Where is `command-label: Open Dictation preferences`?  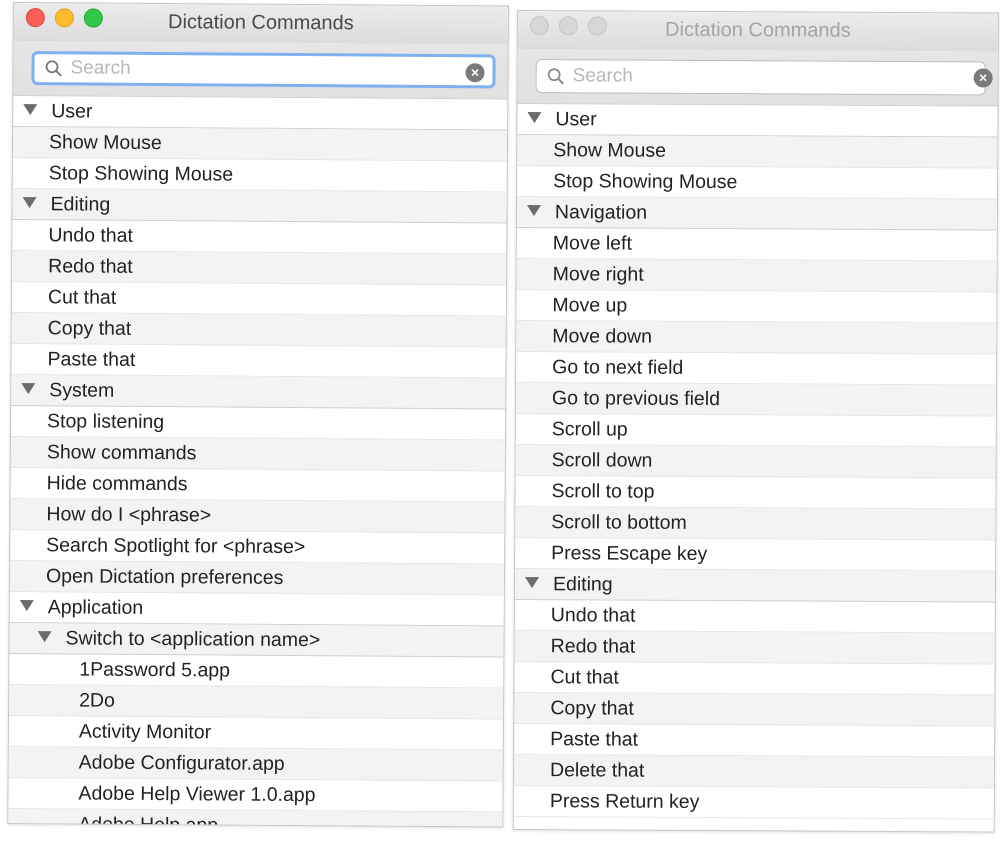 command-label: Open Dictation preferences is located at coordinates (164, 577).